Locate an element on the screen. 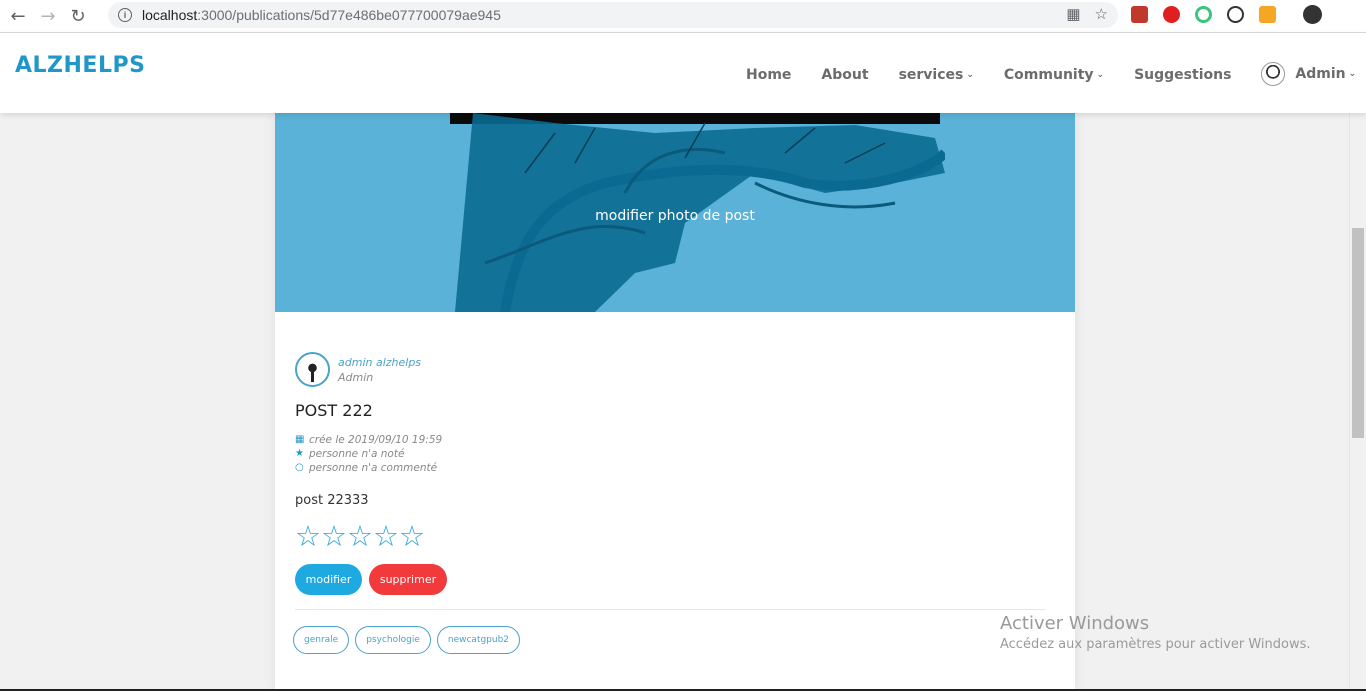 The width and height of the screenshot is (1366, 691). post-author: admin alzhelps Admin is located at coordinates (358, 369).